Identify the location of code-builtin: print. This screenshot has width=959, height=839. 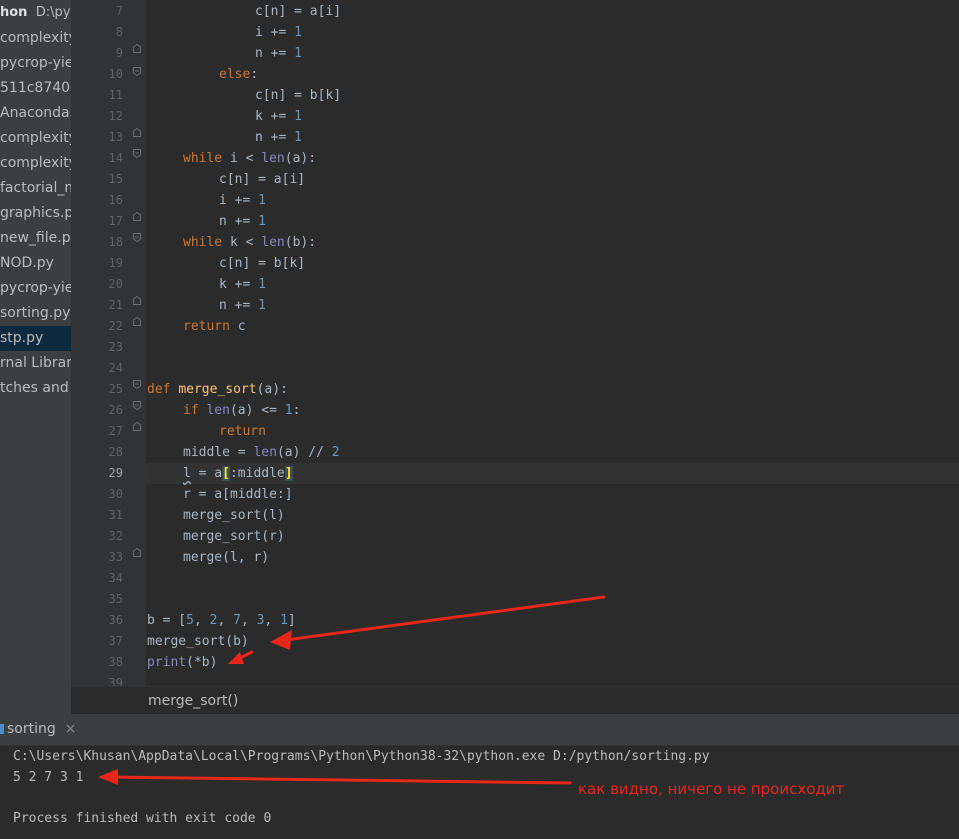
(167, 662).